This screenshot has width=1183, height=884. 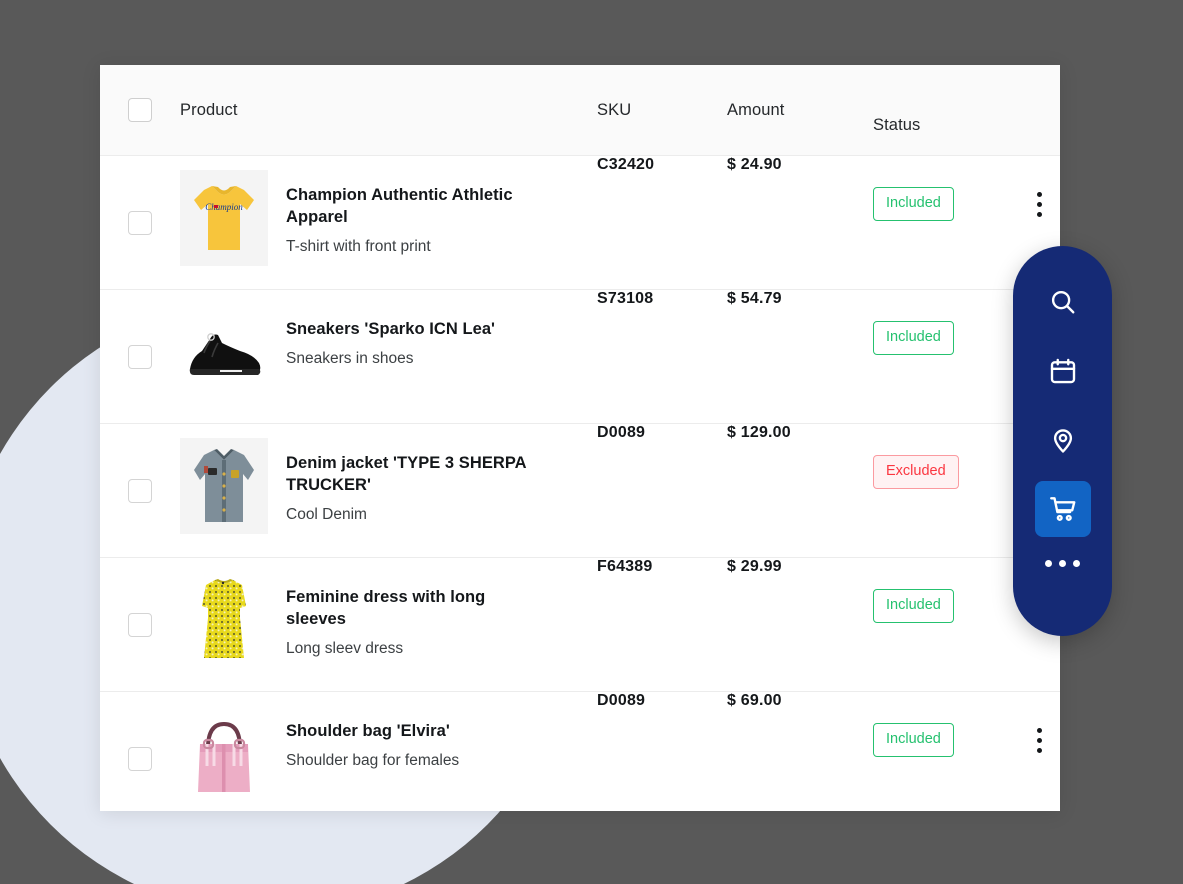 I want to click on column-header-amount: Amount, so click(x=756, y=109).